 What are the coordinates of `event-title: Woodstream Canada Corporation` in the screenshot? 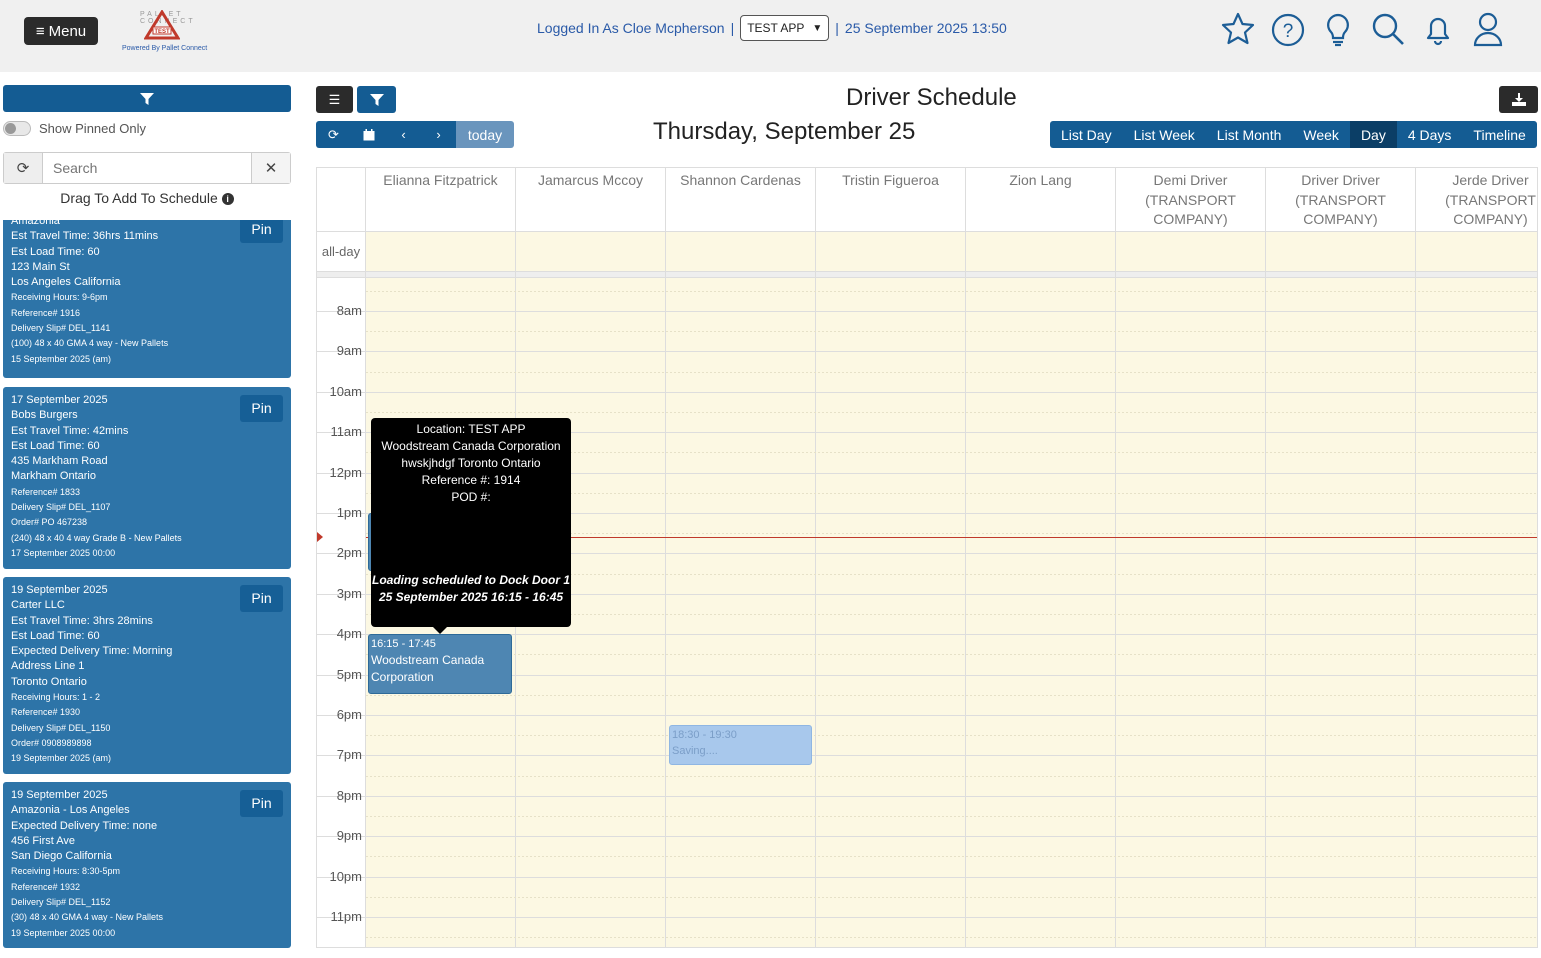 It's located at (428, 668).